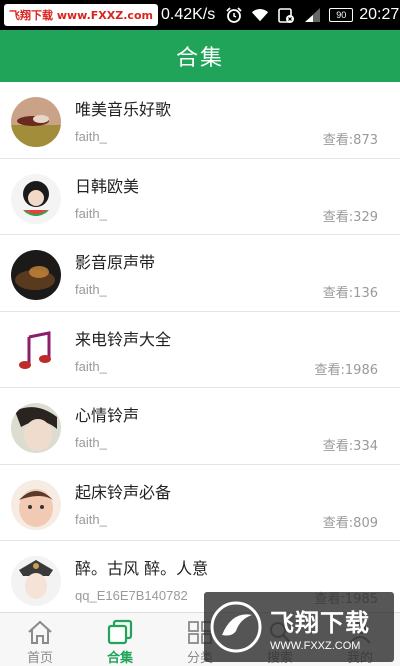 Image resolution: width=400 pixels, height=666 pixels. I want to click on list-item-title: 影音原声带, so click(115, 262).